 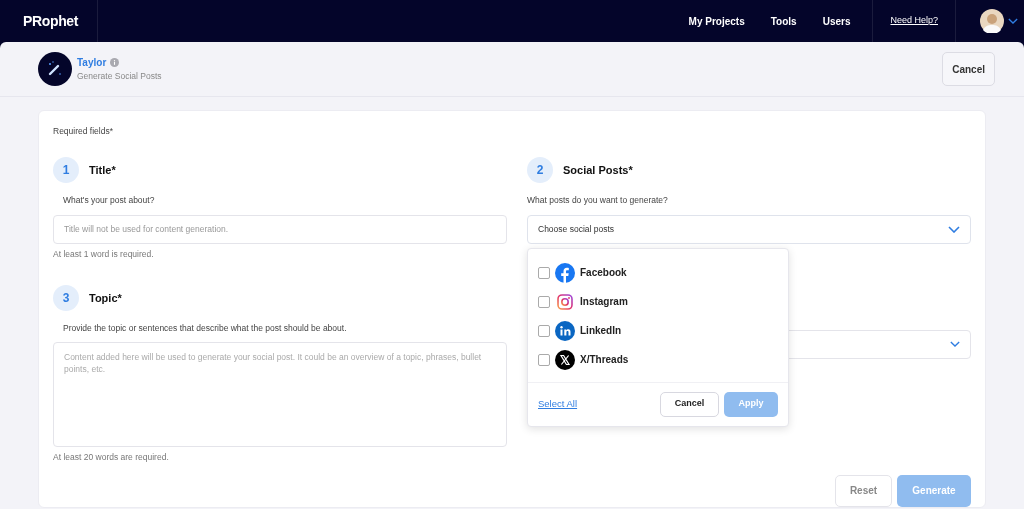 What do you see at coordinates (598, 170) in the screenshot?
I see `step-title: Social Posts*` at bounding box center [598, 170].